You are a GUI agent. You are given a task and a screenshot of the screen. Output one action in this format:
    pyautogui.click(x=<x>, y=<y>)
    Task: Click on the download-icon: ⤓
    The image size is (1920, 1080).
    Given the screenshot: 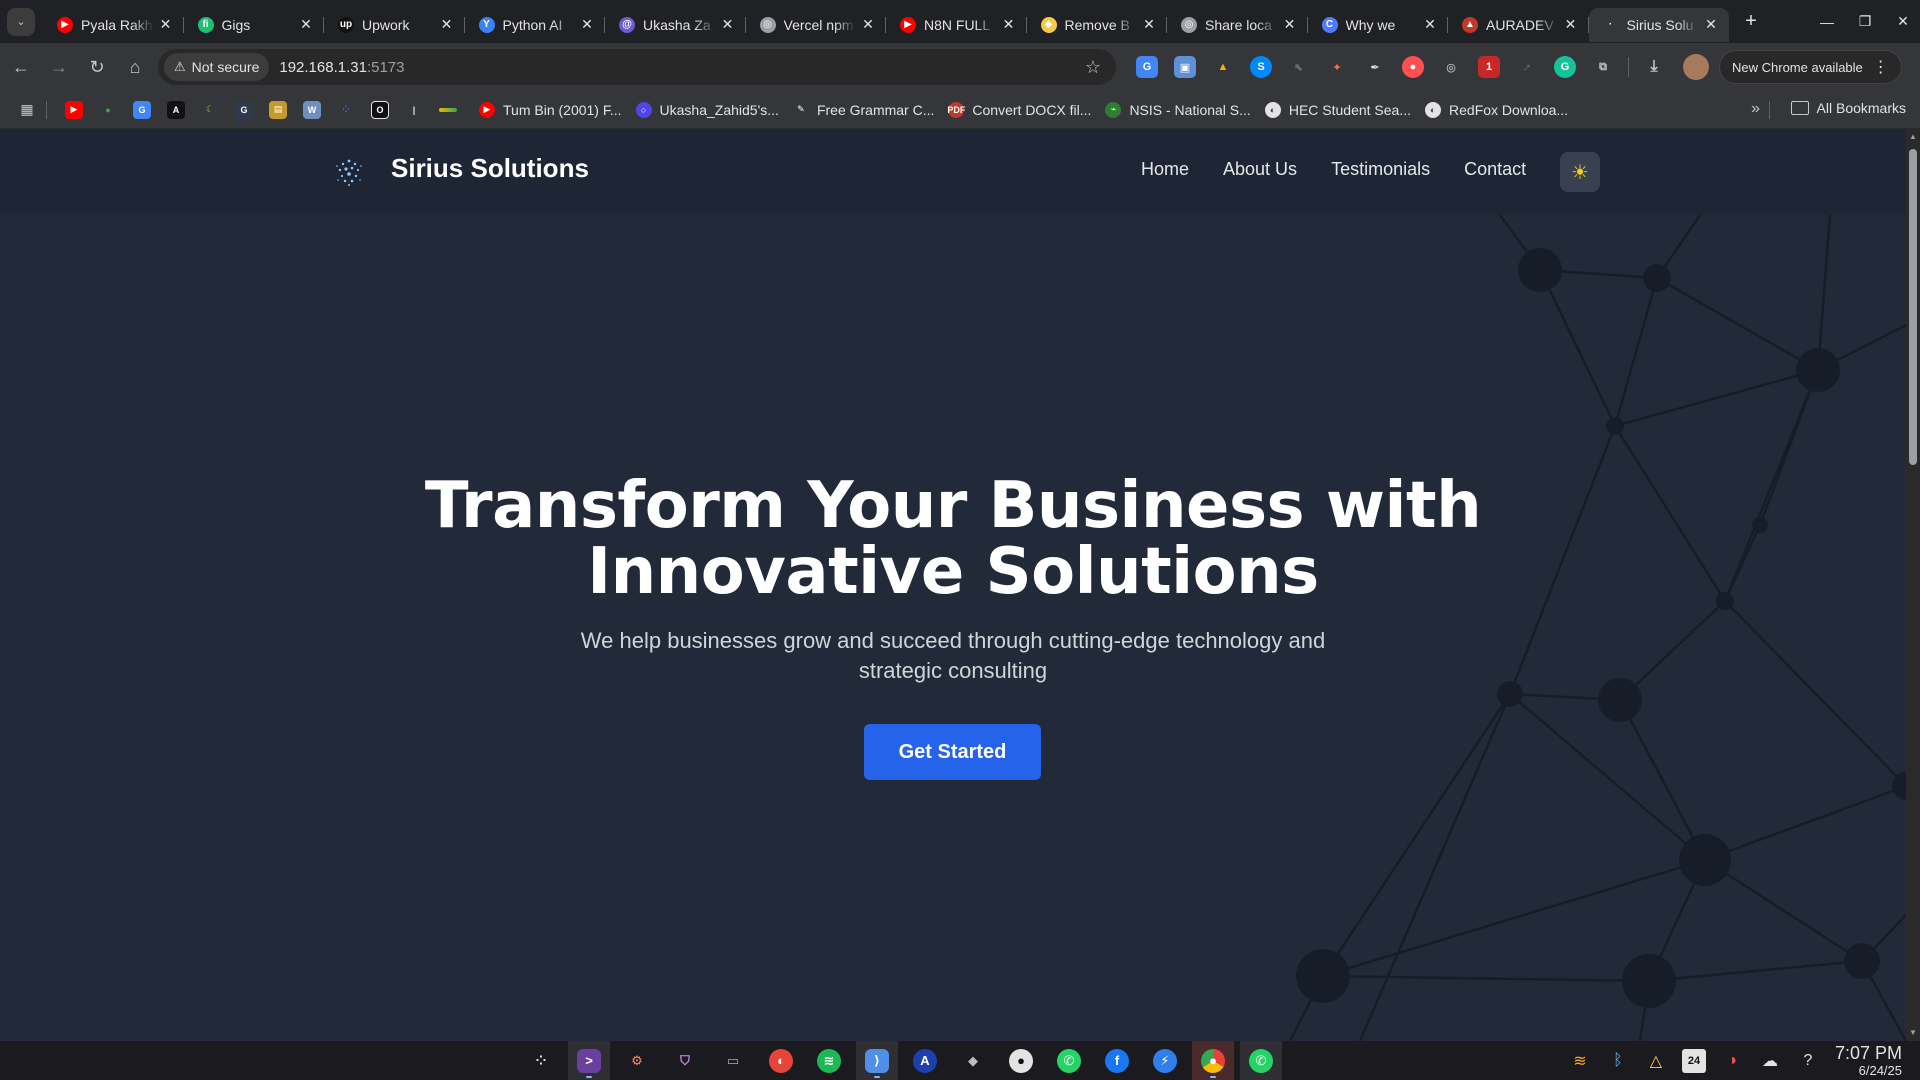 What is the action you would take?
    pyautogui.click(x=1654, y=67)
    